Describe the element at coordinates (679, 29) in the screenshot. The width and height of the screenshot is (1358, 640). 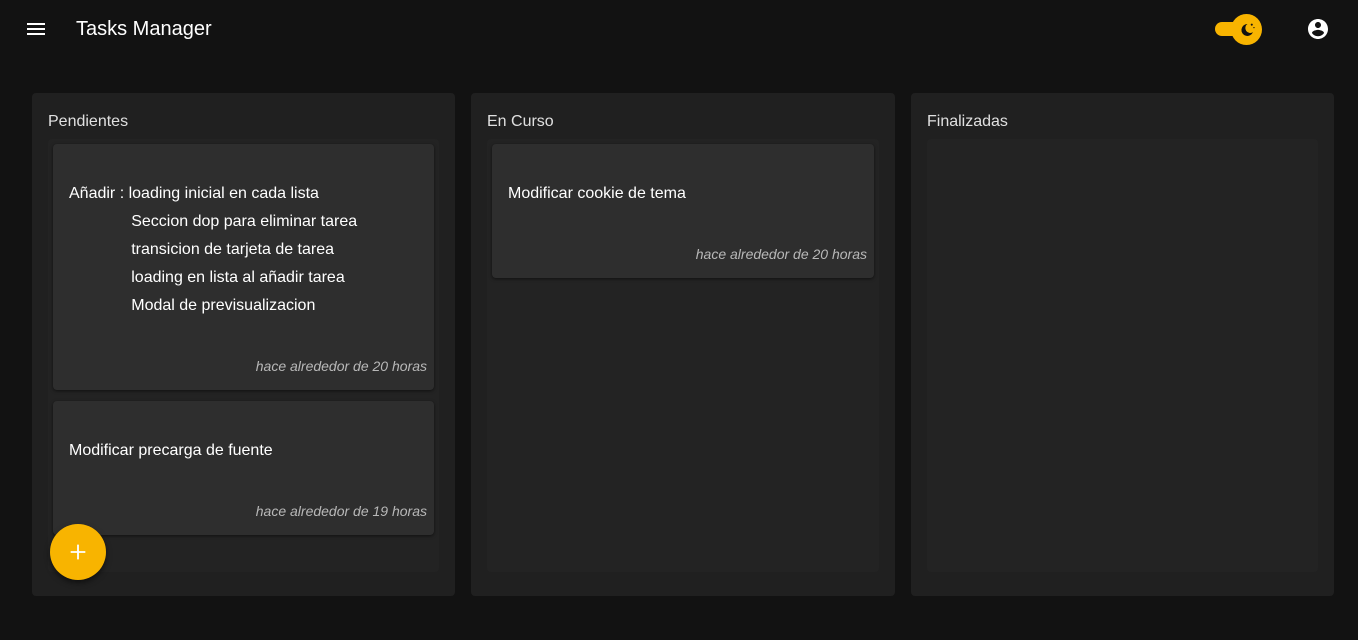
I see `app-bar: Tasks Manager` at that location.